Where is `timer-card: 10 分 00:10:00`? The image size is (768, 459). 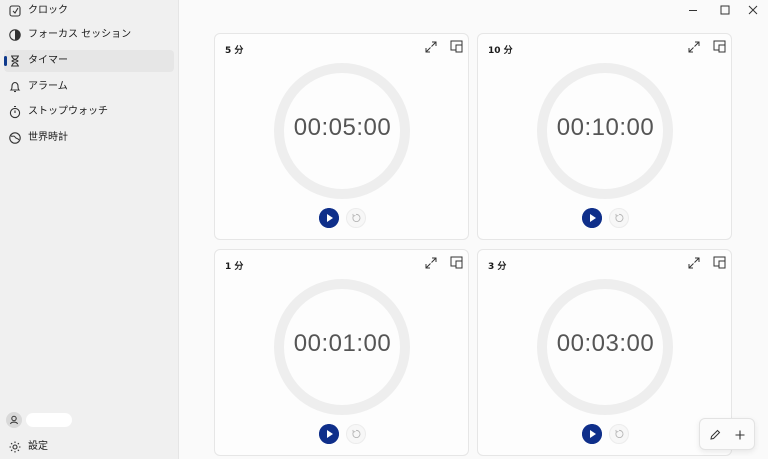 timer-card: 10 分 00:10:00 is located at coordinates (604, 136).